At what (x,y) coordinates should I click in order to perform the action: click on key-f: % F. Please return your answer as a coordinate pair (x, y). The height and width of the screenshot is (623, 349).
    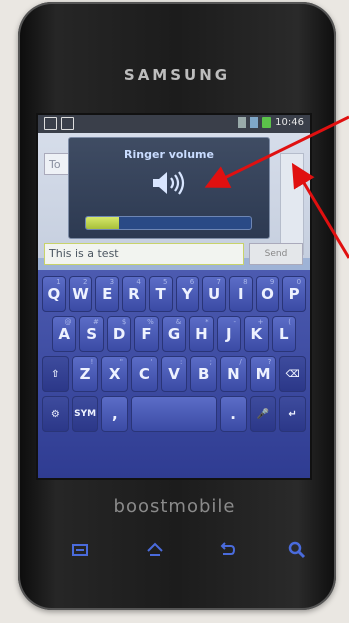
    Looking at the image, I should click on (146, 334).